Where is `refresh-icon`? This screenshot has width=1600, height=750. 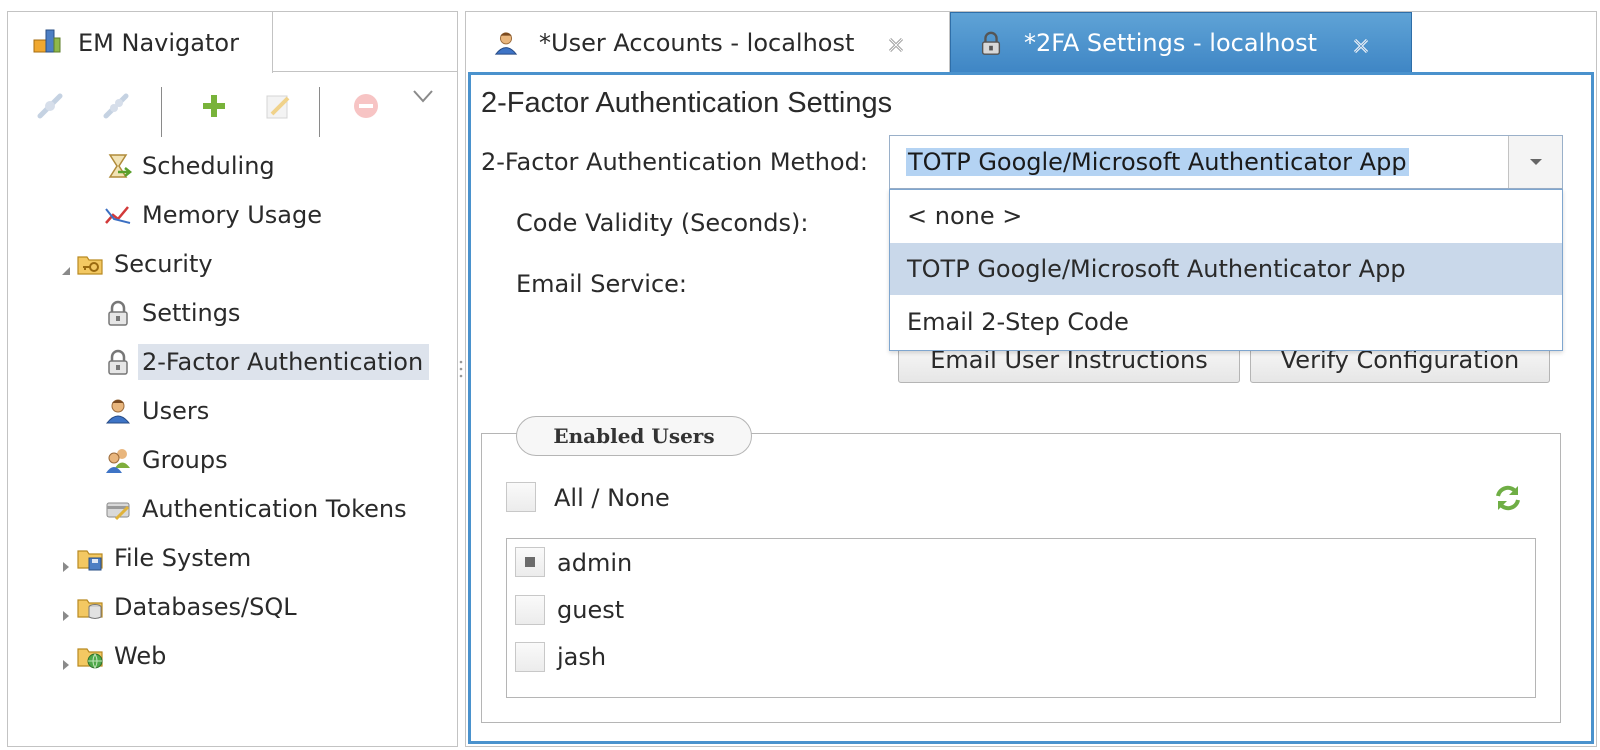 refresh-icon is located at coordinates (1508, 498).